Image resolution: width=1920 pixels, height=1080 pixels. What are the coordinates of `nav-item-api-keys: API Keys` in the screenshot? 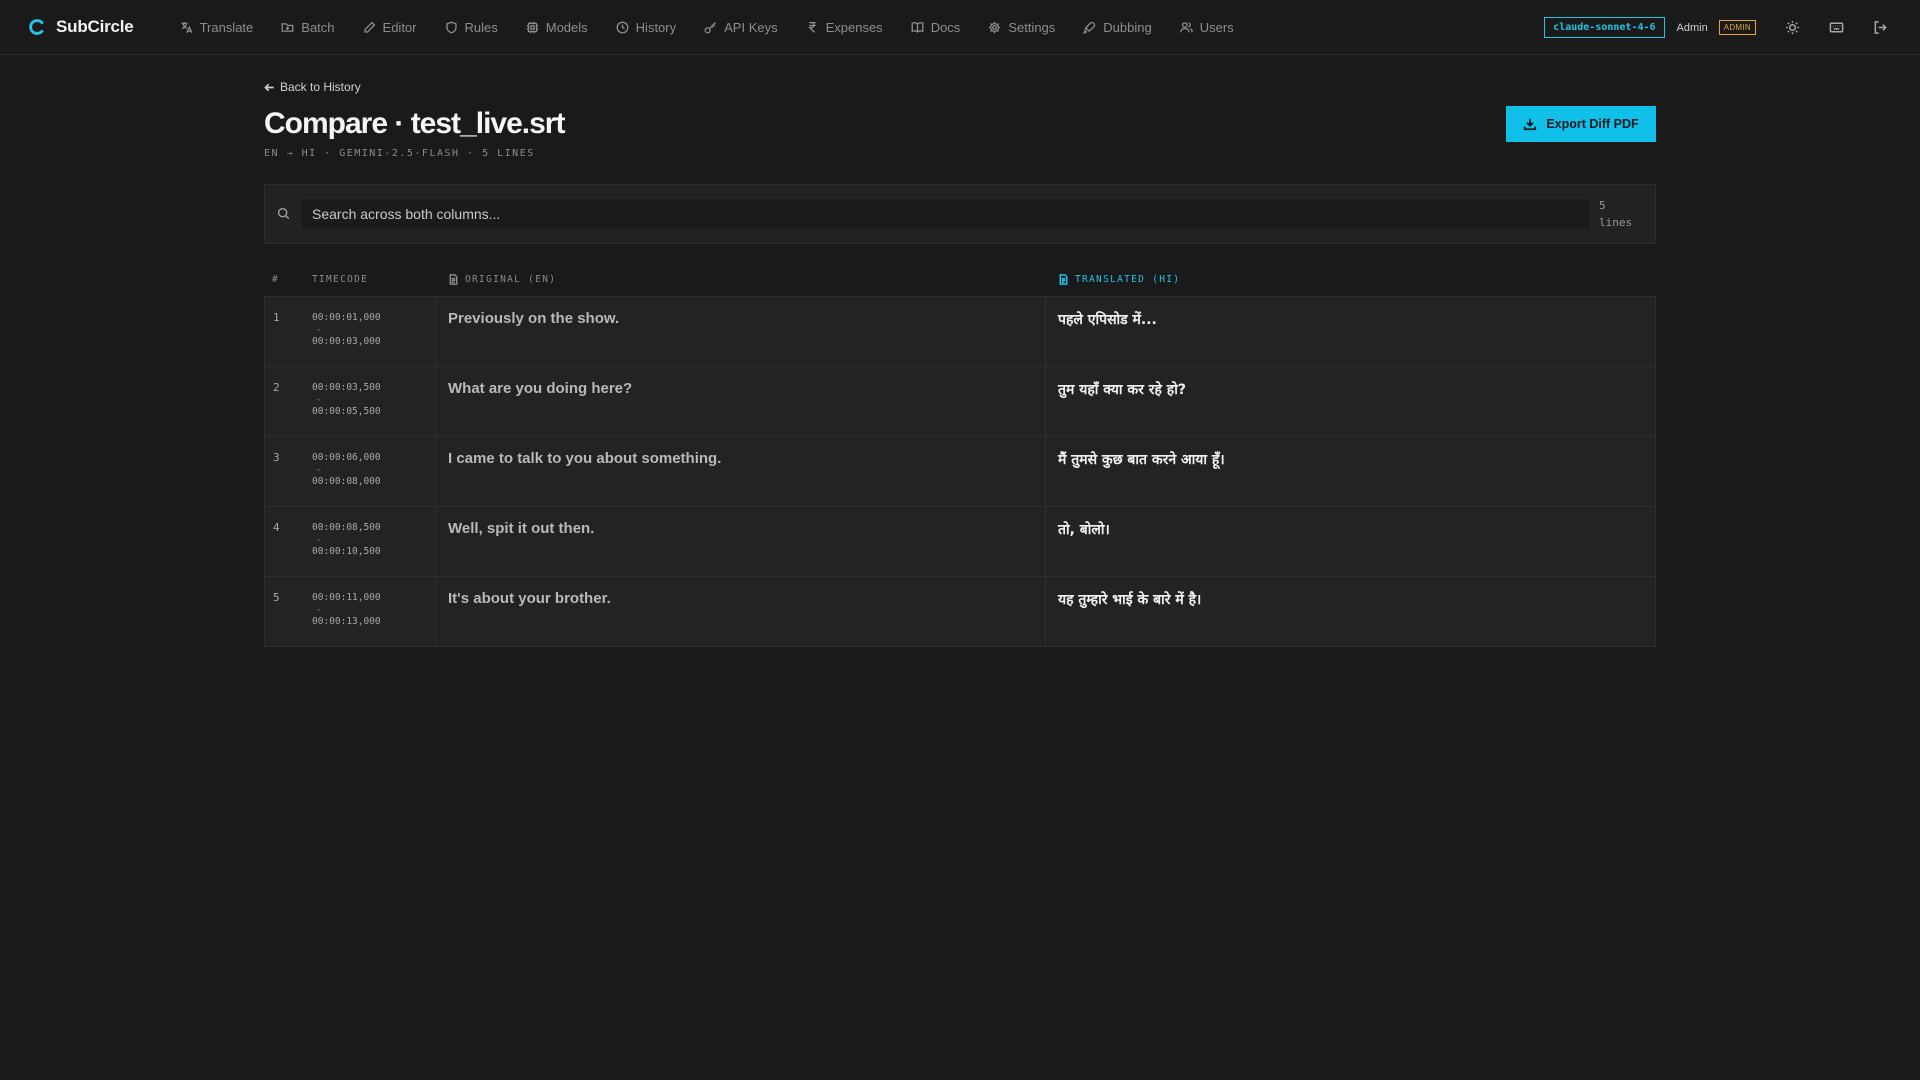 It's located at (740, 27).